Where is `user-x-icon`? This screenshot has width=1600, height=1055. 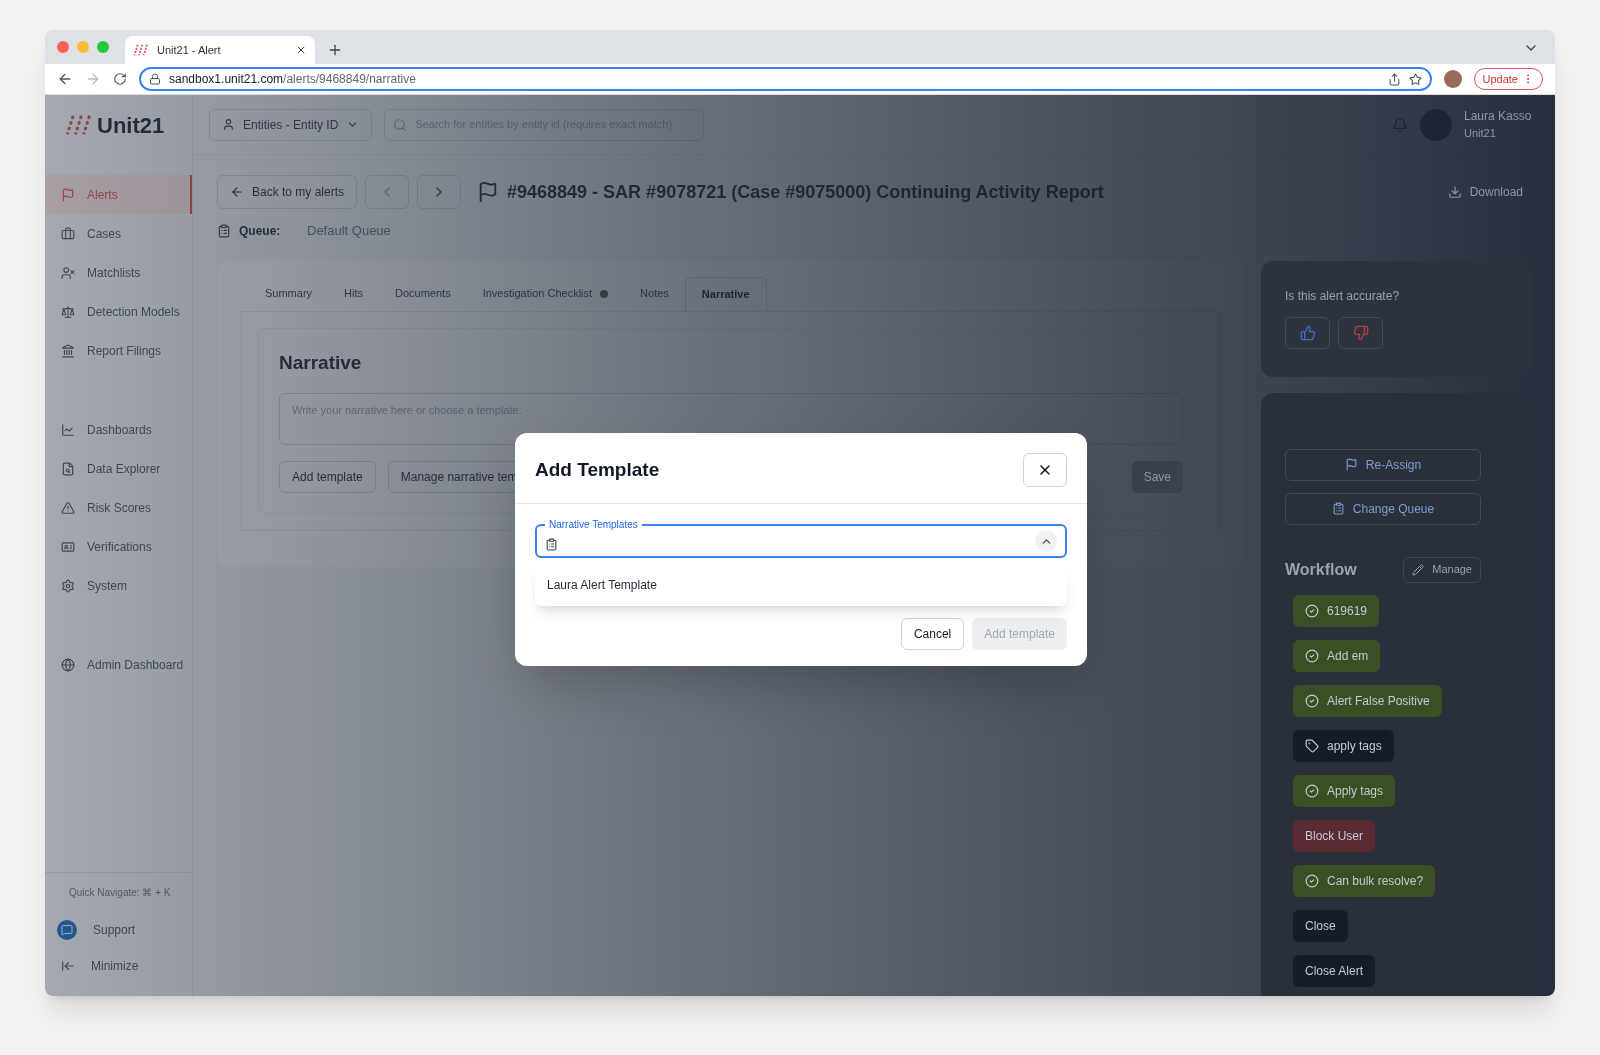 user-x-icon is located at coordinates (68, 272).